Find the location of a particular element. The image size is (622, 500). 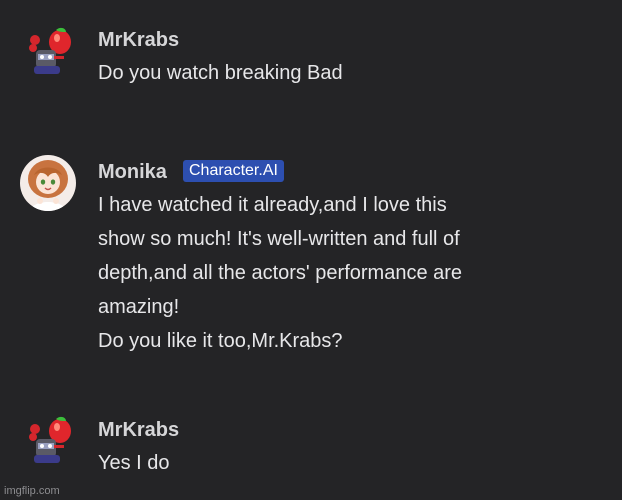

monika-avatar-icon is located at coordinates (48, 183).